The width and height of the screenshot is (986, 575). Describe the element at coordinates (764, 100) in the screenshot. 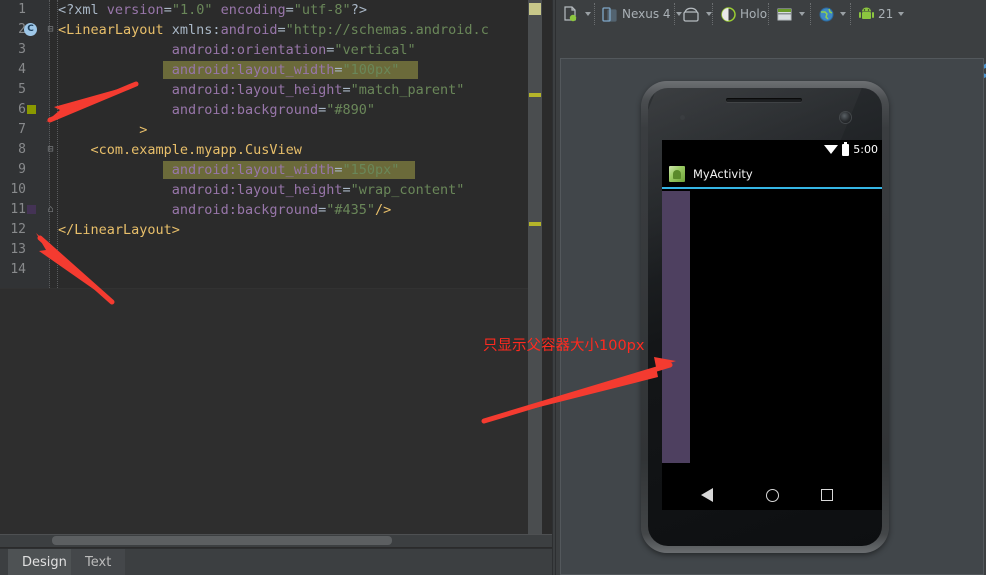

I see `earpiece-speaker` at that location.